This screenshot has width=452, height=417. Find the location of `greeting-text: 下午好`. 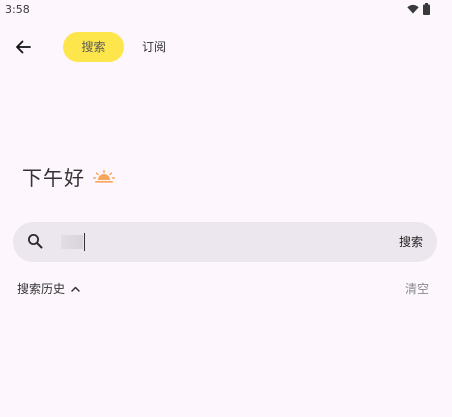

greeting-text: 下午好 is located at coordinates (53, 178).